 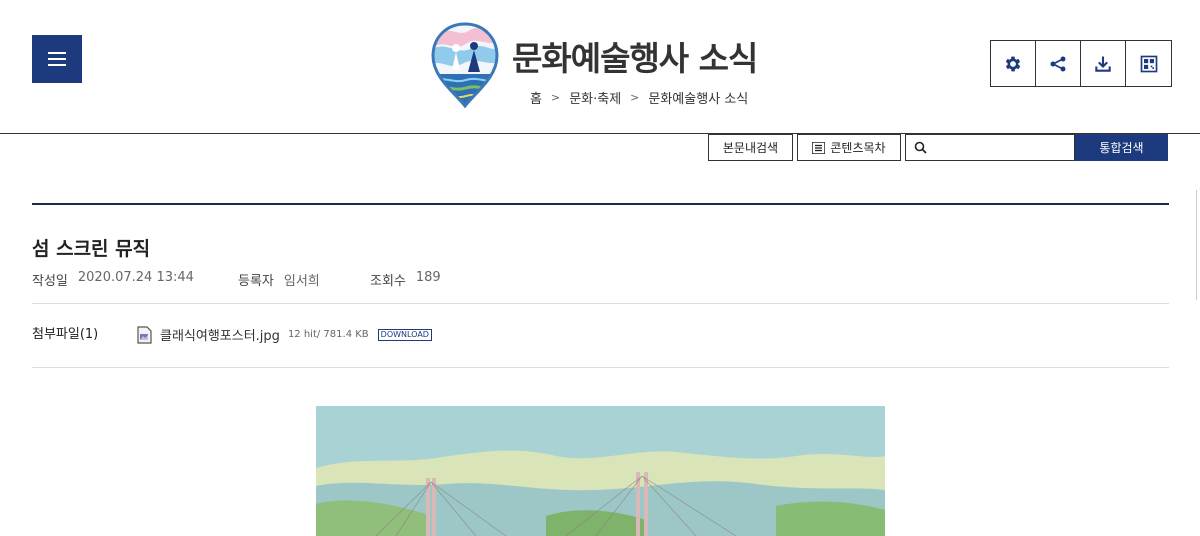 What do you see at coordinates (328, 334) in the screenshot?
I see `attachment-file-info: 12 hit/ 781.4 KB` at bounding box center [328, 334].